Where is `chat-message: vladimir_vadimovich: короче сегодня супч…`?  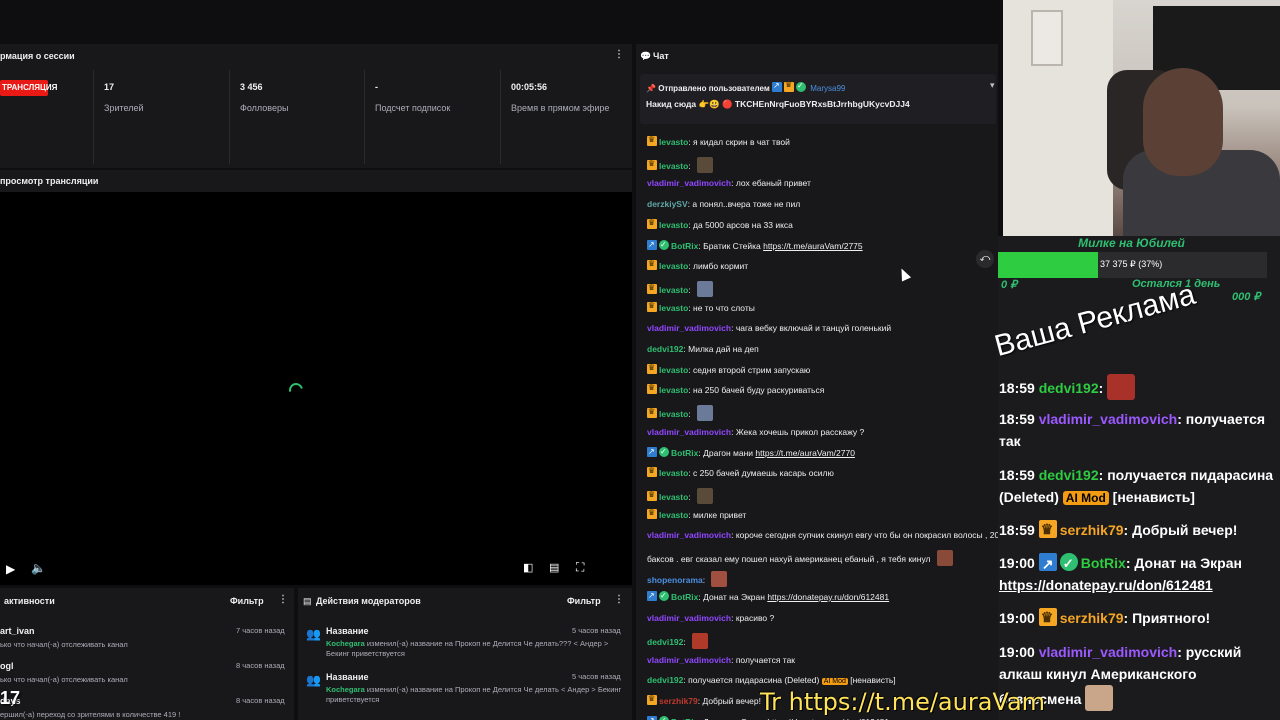
chat-message: vladimir_vadimovich: короче сегодня супч… is located at coordinates (823, 535).